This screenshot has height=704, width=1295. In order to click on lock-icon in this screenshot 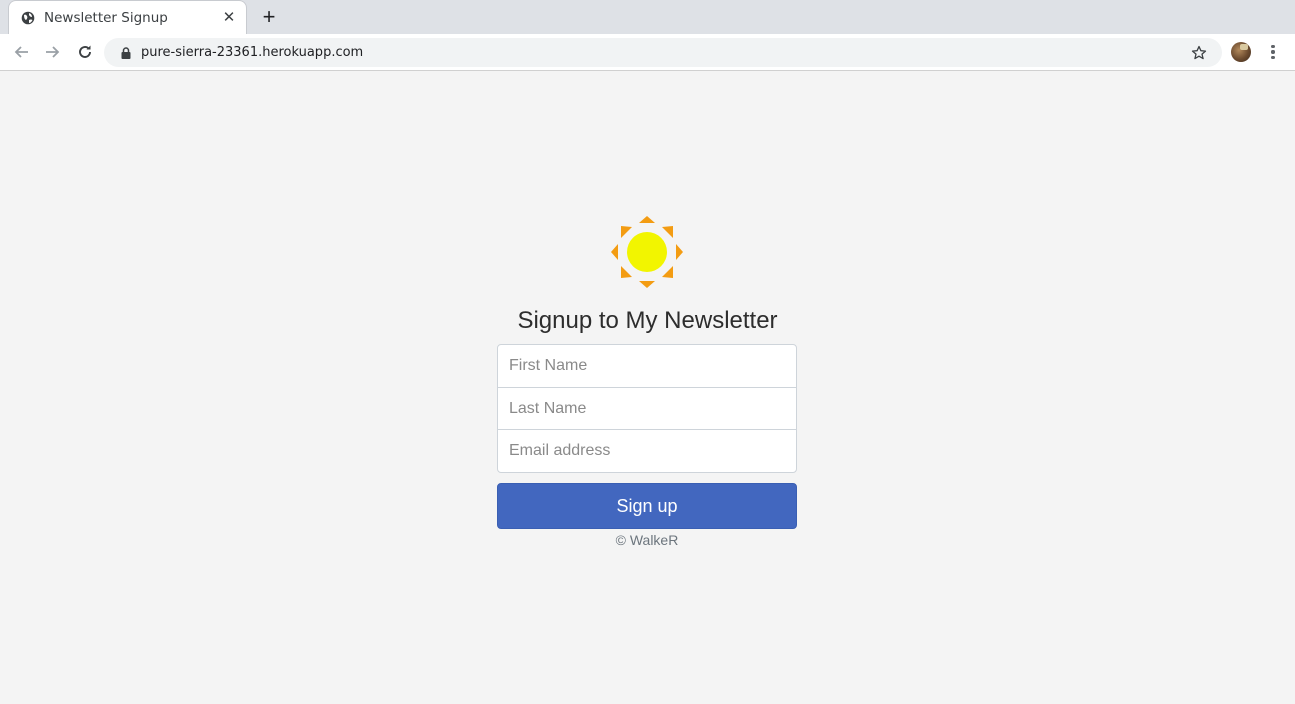, I will do `click(126, 53)`.